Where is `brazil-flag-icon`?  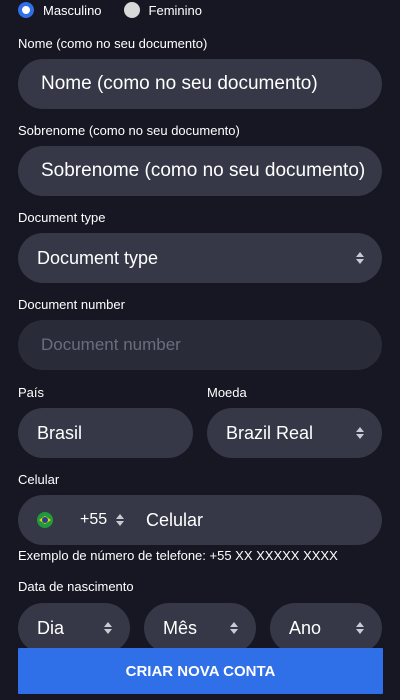 brazil-flag-icon is located at coordinates (45, 520).